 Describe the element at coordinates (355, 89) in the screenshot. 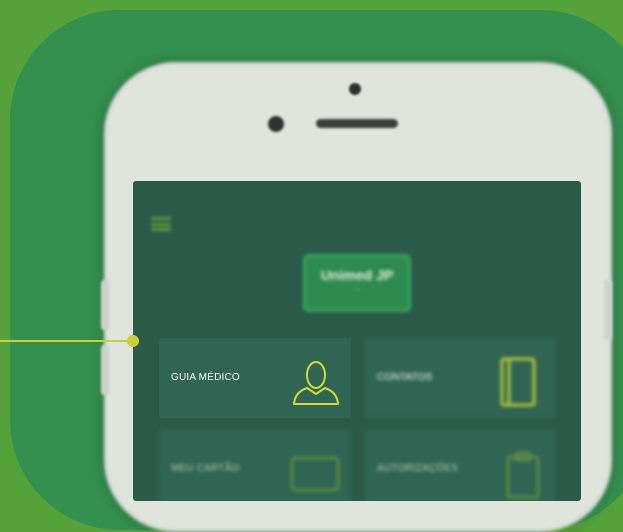

I see `phone-camera-icon` at that location.